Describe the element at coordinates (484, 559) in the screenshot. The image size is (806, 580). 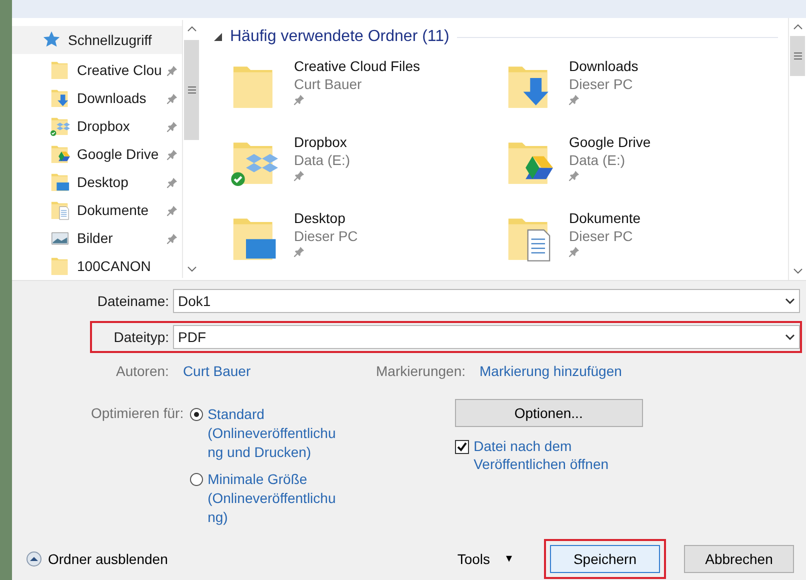
I see `tools-button: Tools ▾` at that location.